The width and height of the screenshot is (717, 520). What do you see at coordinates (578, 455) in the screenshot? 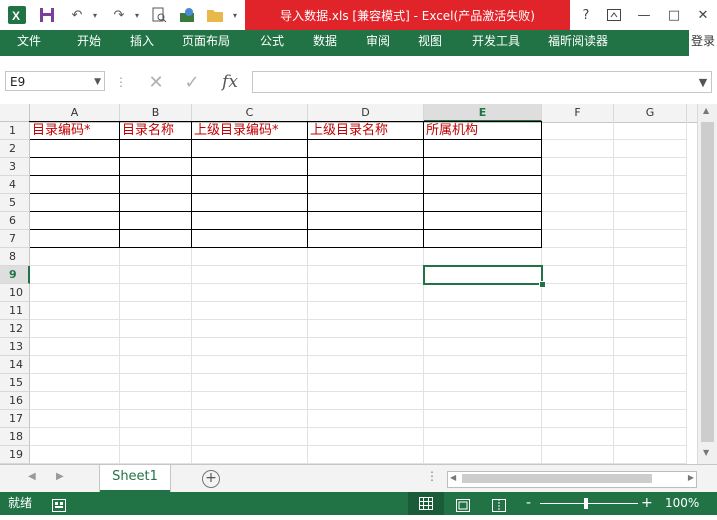
I see `cell-f19` at bounding box center [578, 455].